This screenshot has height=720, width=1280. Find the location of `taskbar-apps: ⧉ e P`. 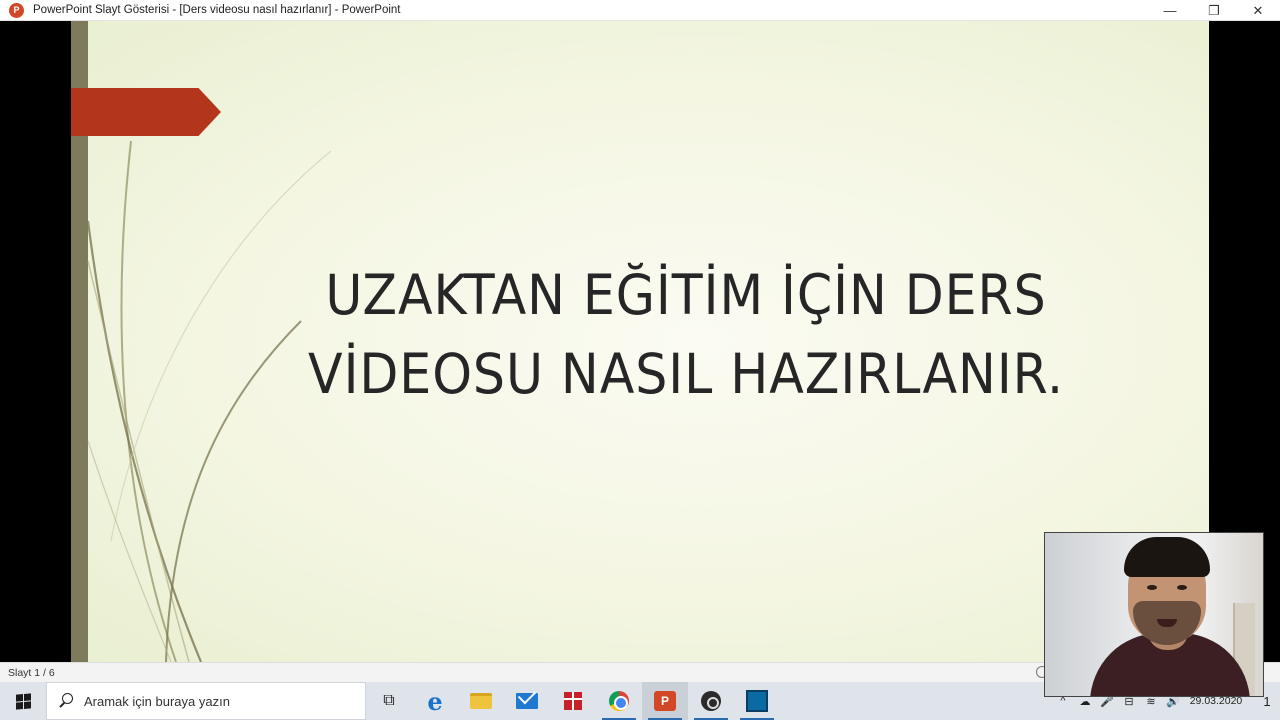

taskbar-apps: ⧉ e P is located at coordinates (573, 701).